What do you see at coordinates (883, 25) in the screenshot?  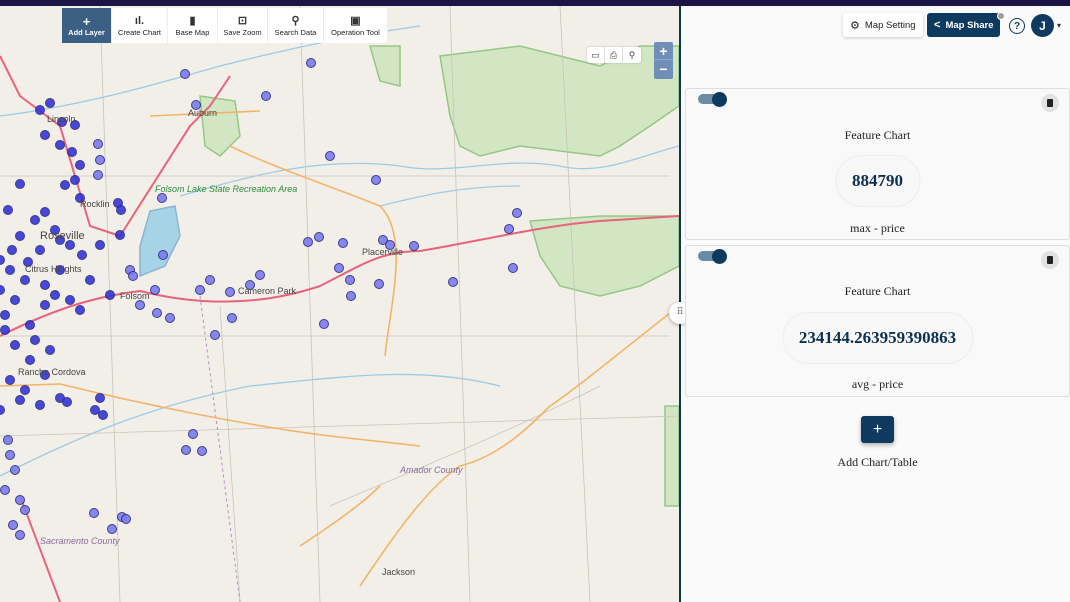 I see `map-setting-button: ⚙ Map Setting` at bounding box center [883, 25].